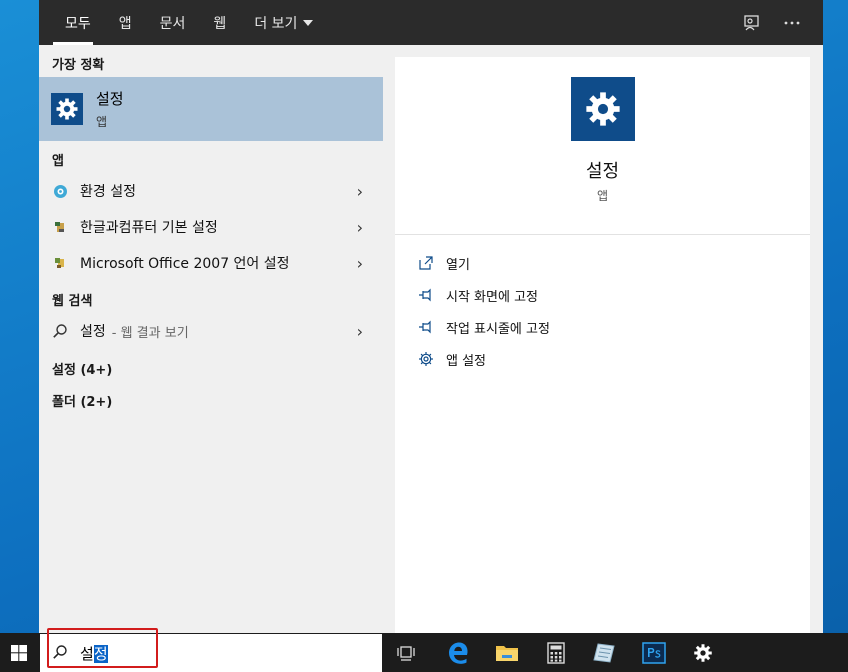 This screenshot has width=848, height=672. What do you see at coordinates (78, 23) in the screenshot?
I see `tab-all-label: 모두` at bounding box center [78, 23].